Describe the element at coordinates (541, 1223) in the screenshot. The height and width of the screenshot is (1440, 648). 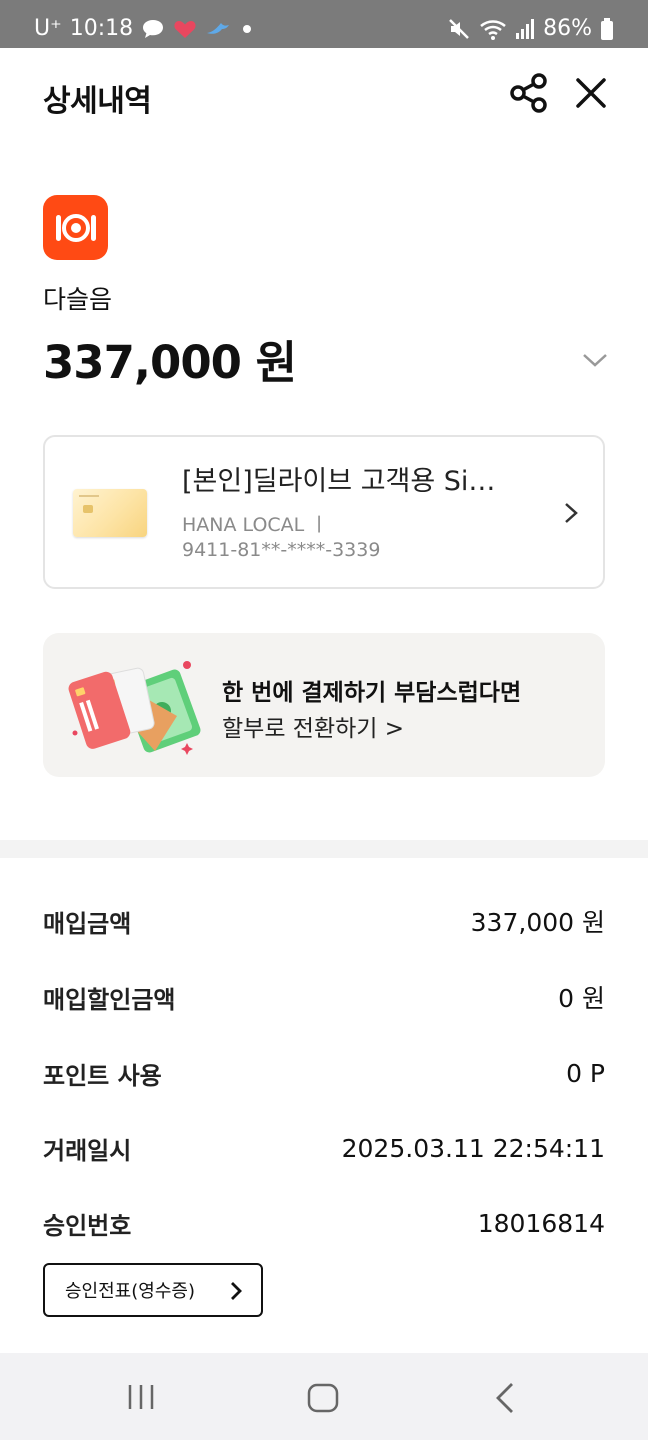
I see `detail-value: 18016814` at that location.